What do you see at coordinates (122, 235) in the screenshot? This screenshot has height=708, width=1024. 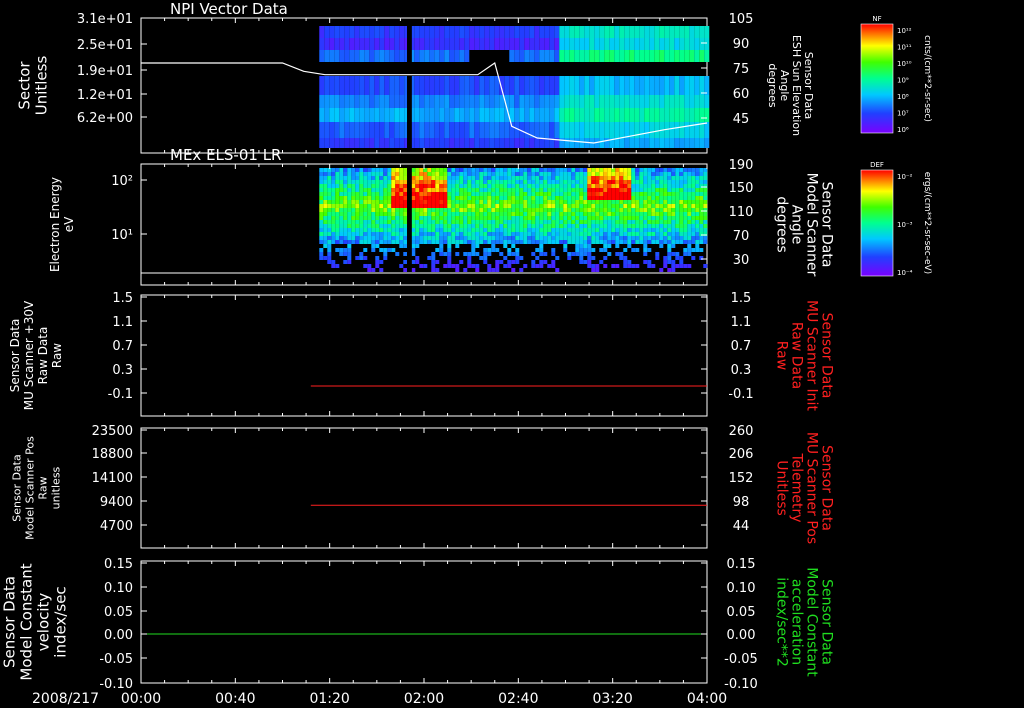 I see `left-tick-label: 10¹` at bounding box center [122, 235].